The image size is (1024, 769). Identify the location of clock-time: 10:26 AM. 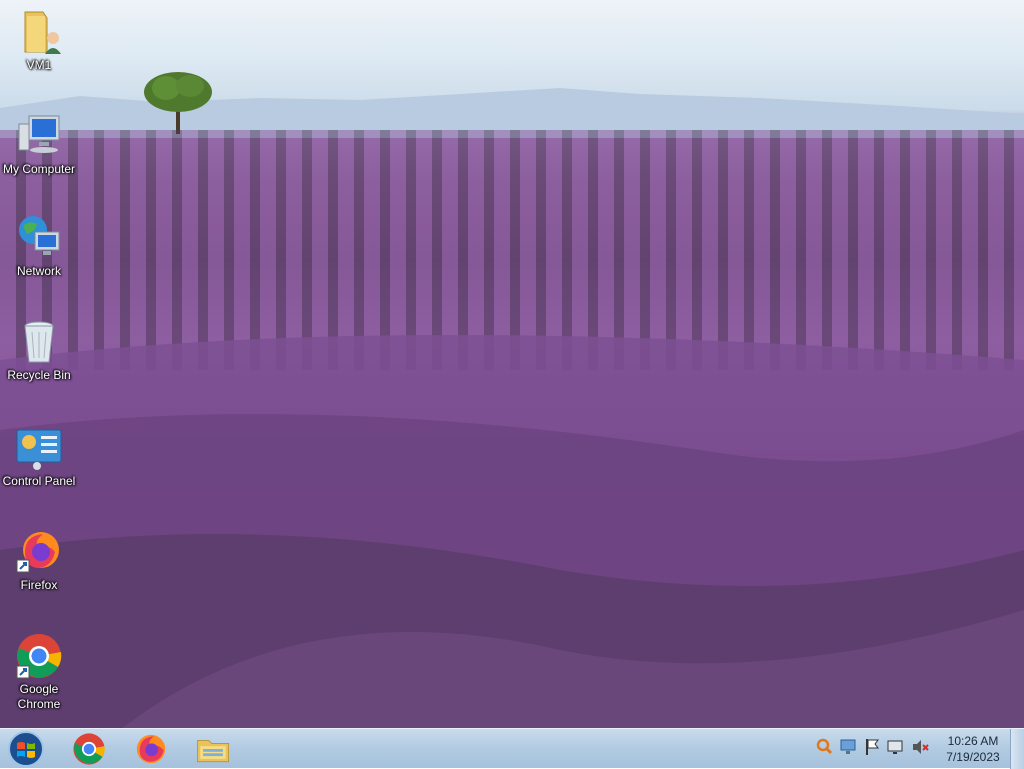
(973, 741).